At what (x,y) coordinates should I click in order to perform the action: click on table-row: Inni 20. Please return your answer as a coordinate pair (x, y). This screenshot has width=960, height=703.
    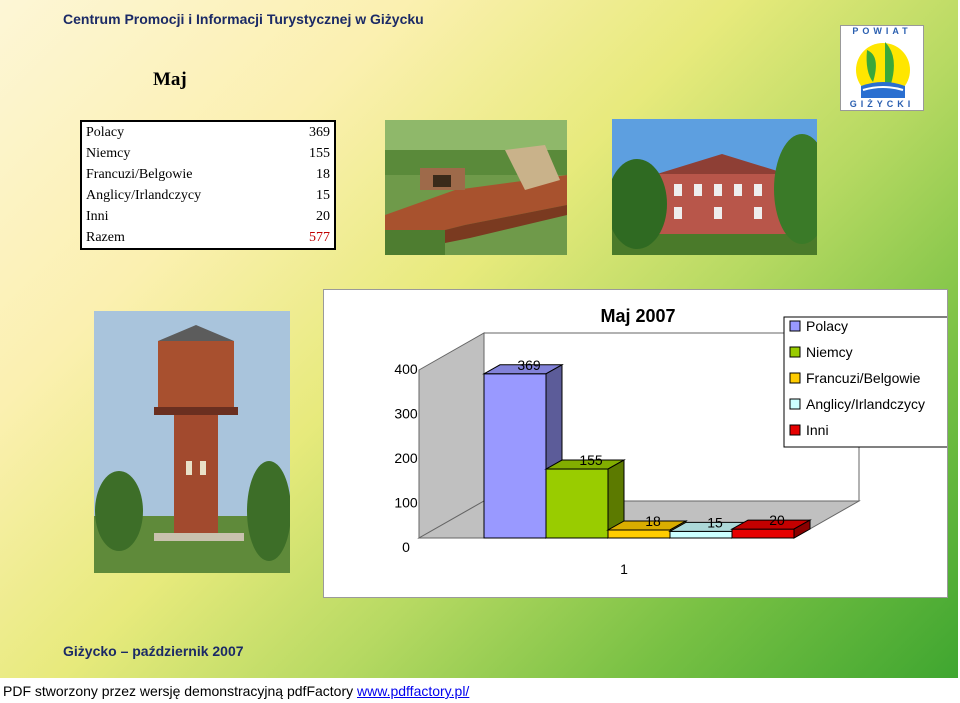
    Looking at the image, I should click on (208, 216).